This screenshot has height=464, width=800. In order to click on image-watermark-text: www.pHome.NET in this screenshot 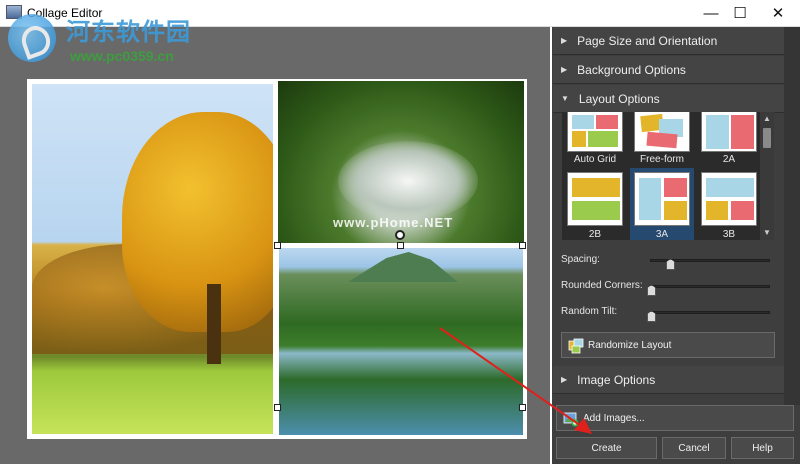, I will do `click(393, 222)`.